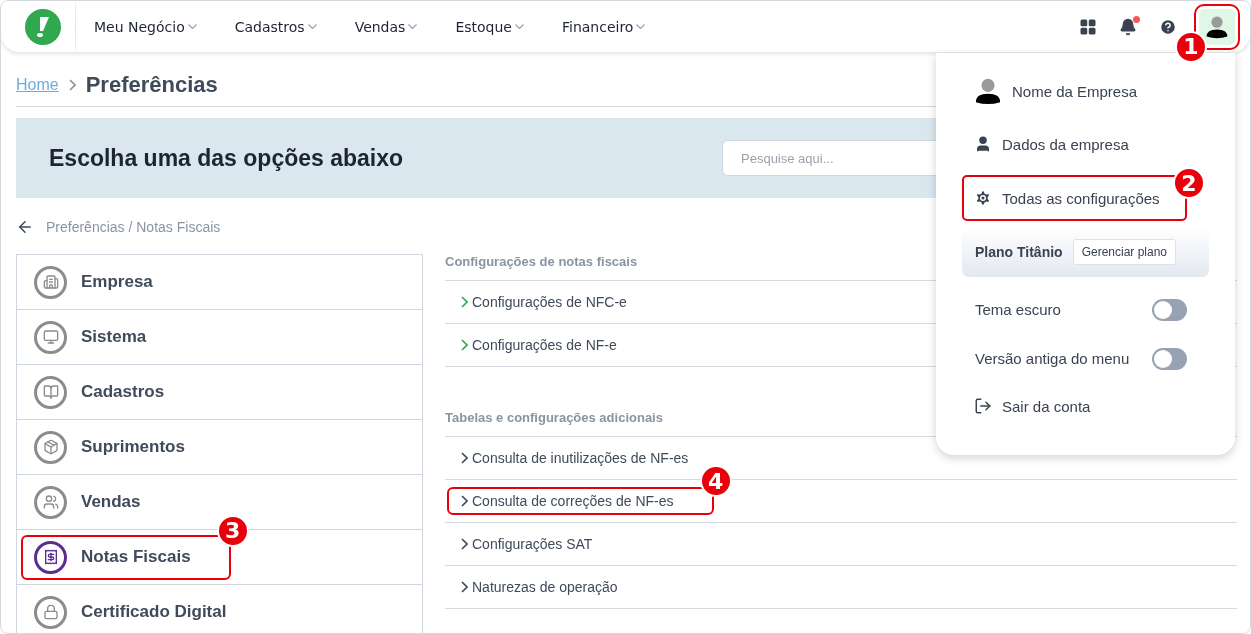 Image resolution: width=1251 pixels, height=634 pixels. What do you see at coordinates (603, 26) in the screenshot?
I see `nav-menu-item: Financeiro` at bounding box center [603, 26].